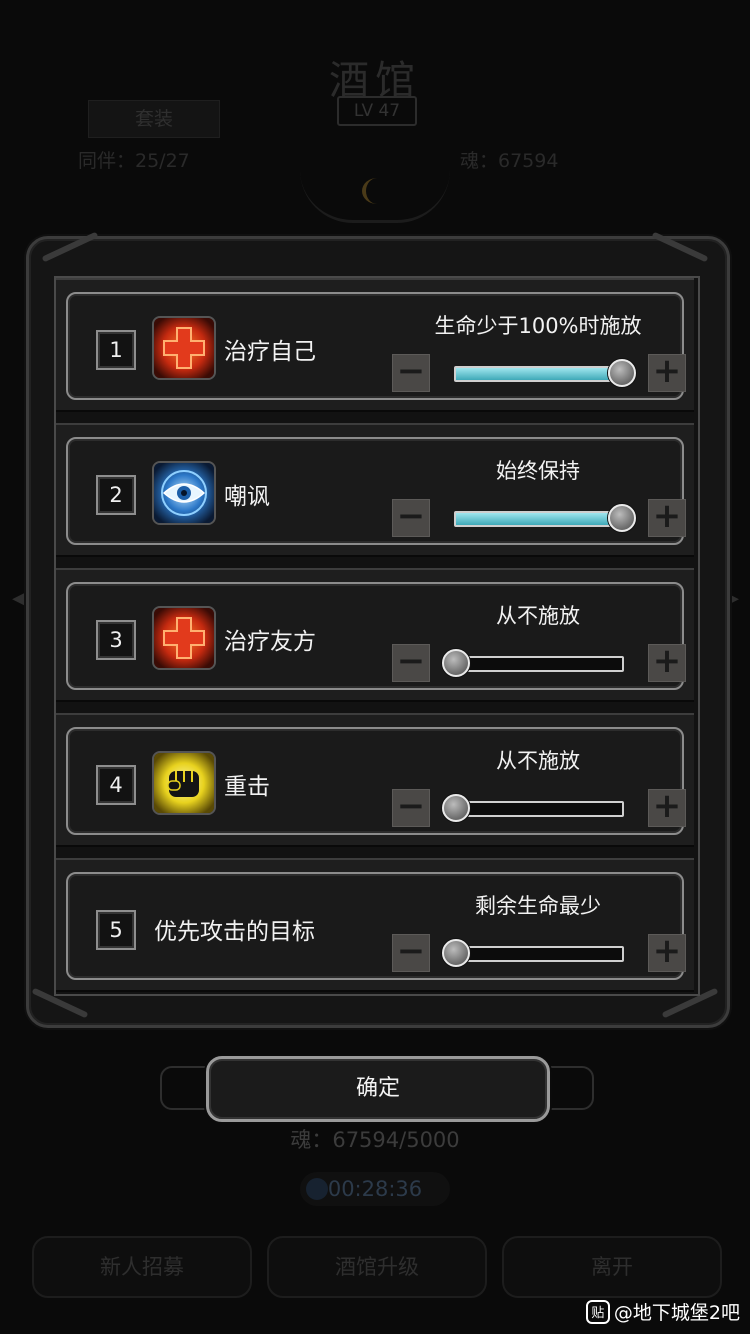 The height and width of the screenshot is (1334, 750). What do you see at coordinates (375, 1140) in the screenshot?
I see `bg-soul-counter: 魂：67594/5000` at bounding box center [375, 1140].